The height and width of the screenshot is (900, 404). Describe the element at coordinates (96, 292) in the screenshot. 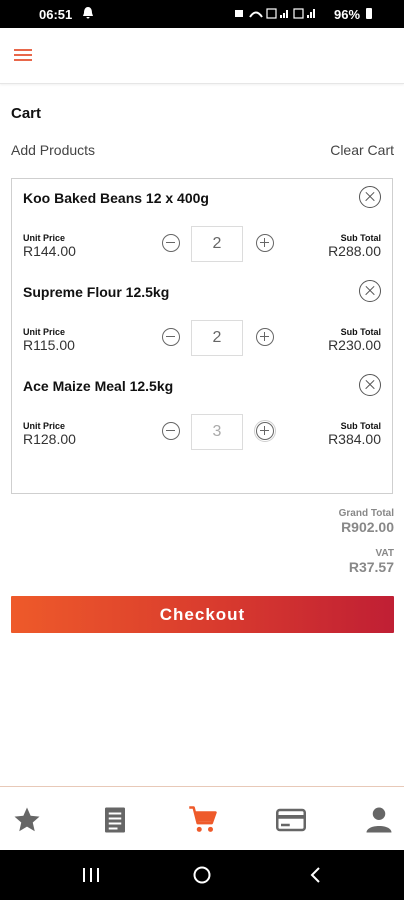

I see `item-name: Supreme Flour 12.5kg` at that location.